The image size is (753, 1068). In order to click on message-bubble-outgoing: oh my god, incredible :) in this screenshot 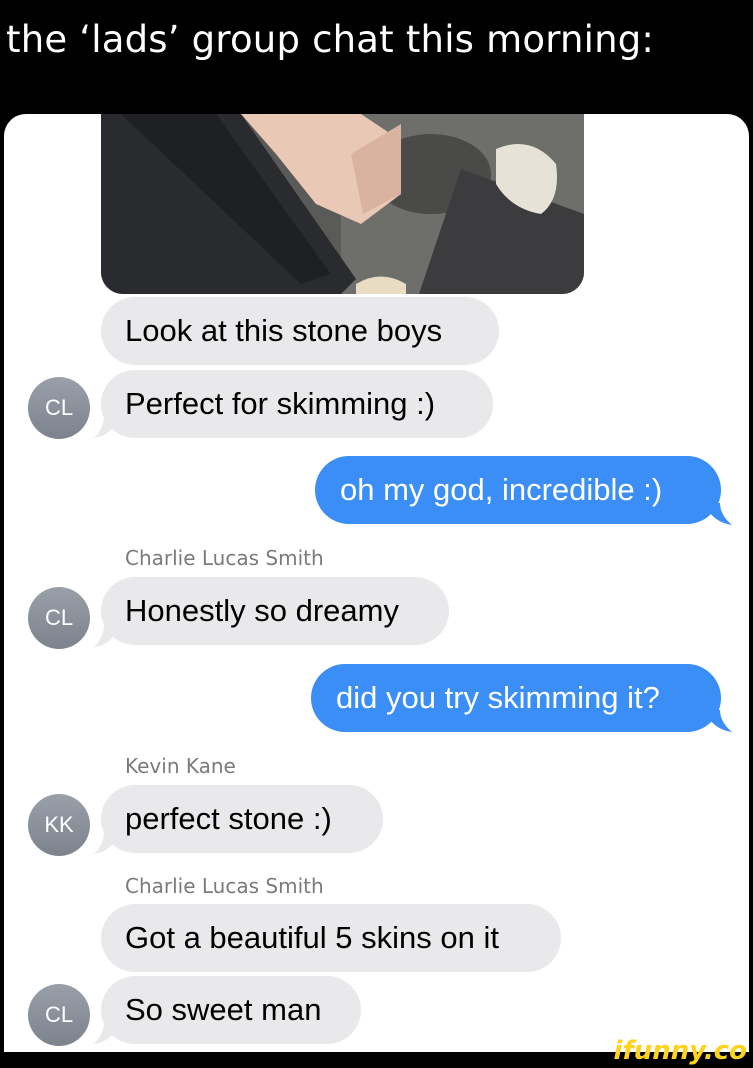, I will do `click(518, 490)`.